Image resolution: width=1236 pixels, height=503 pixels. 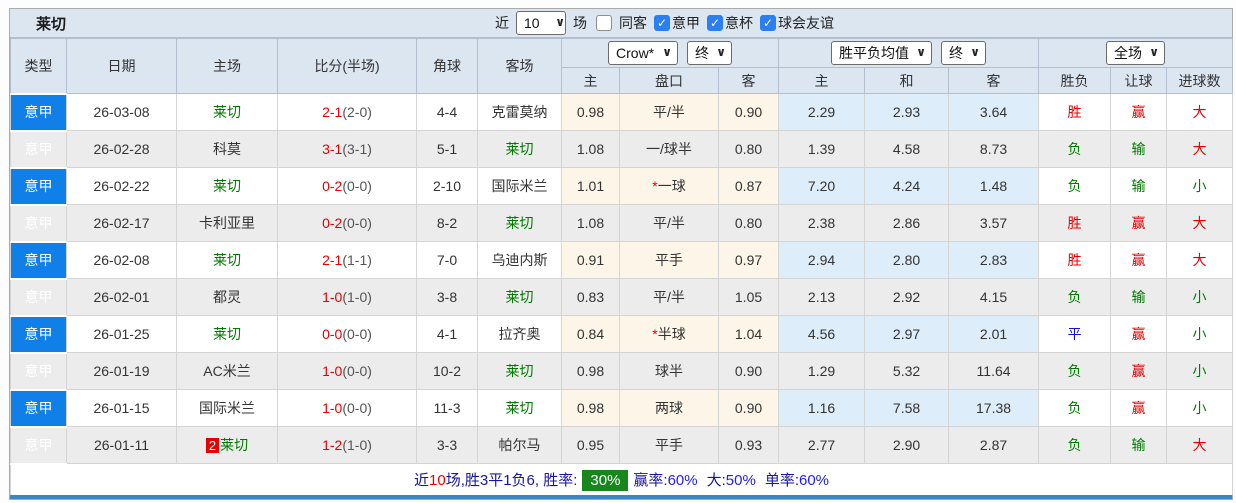 I want to click on odds-home-cell: 1.08, so click(x=590, y=223).